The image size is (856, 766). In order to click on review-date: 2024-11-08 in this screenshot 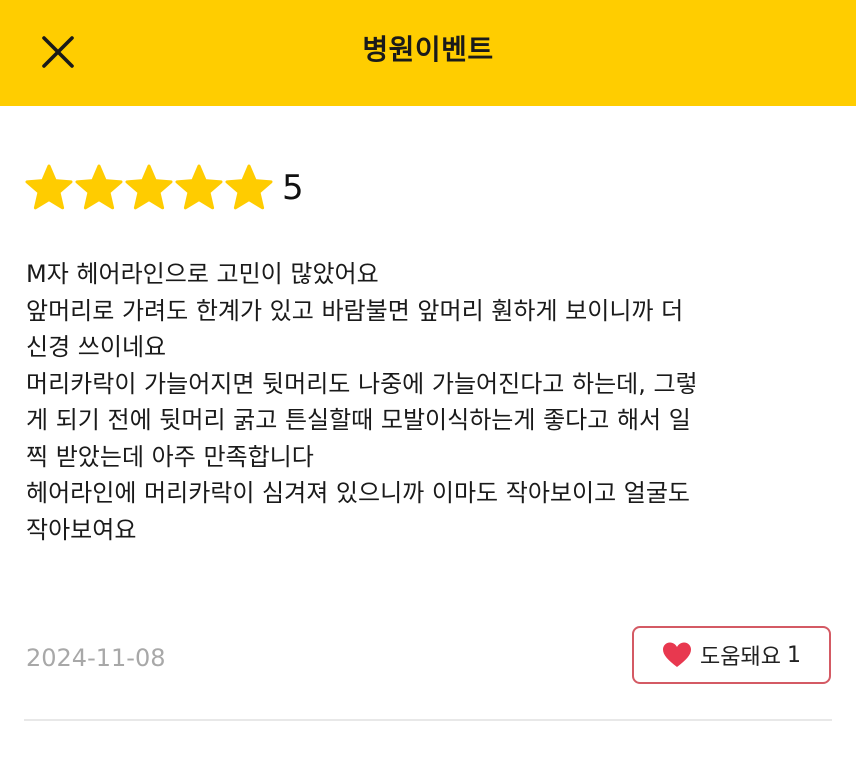, I will do `click(96, 658)`.